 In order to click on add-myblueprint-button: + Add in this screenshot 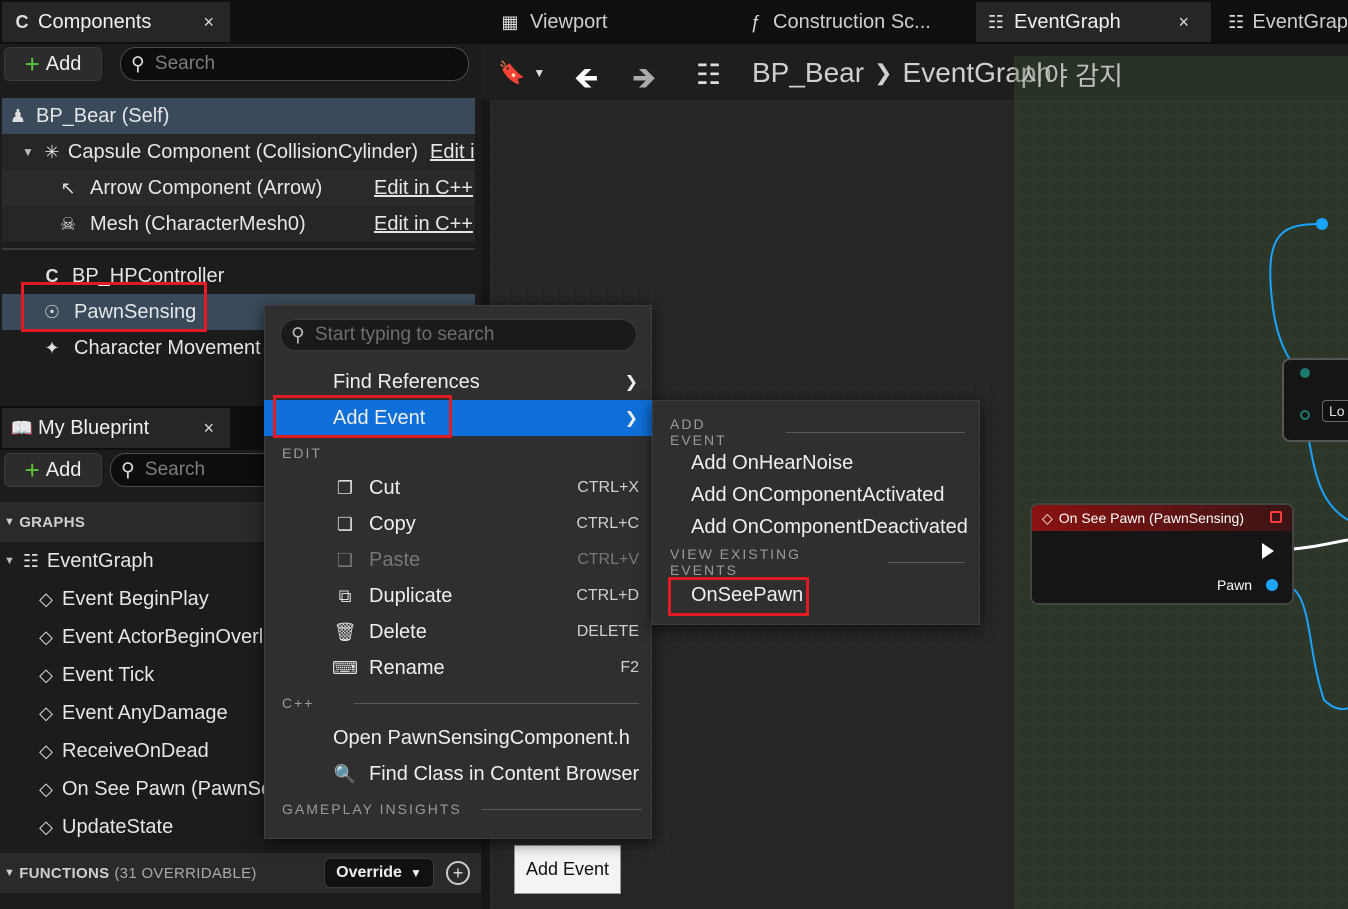, I will do `click(53, 470)`.